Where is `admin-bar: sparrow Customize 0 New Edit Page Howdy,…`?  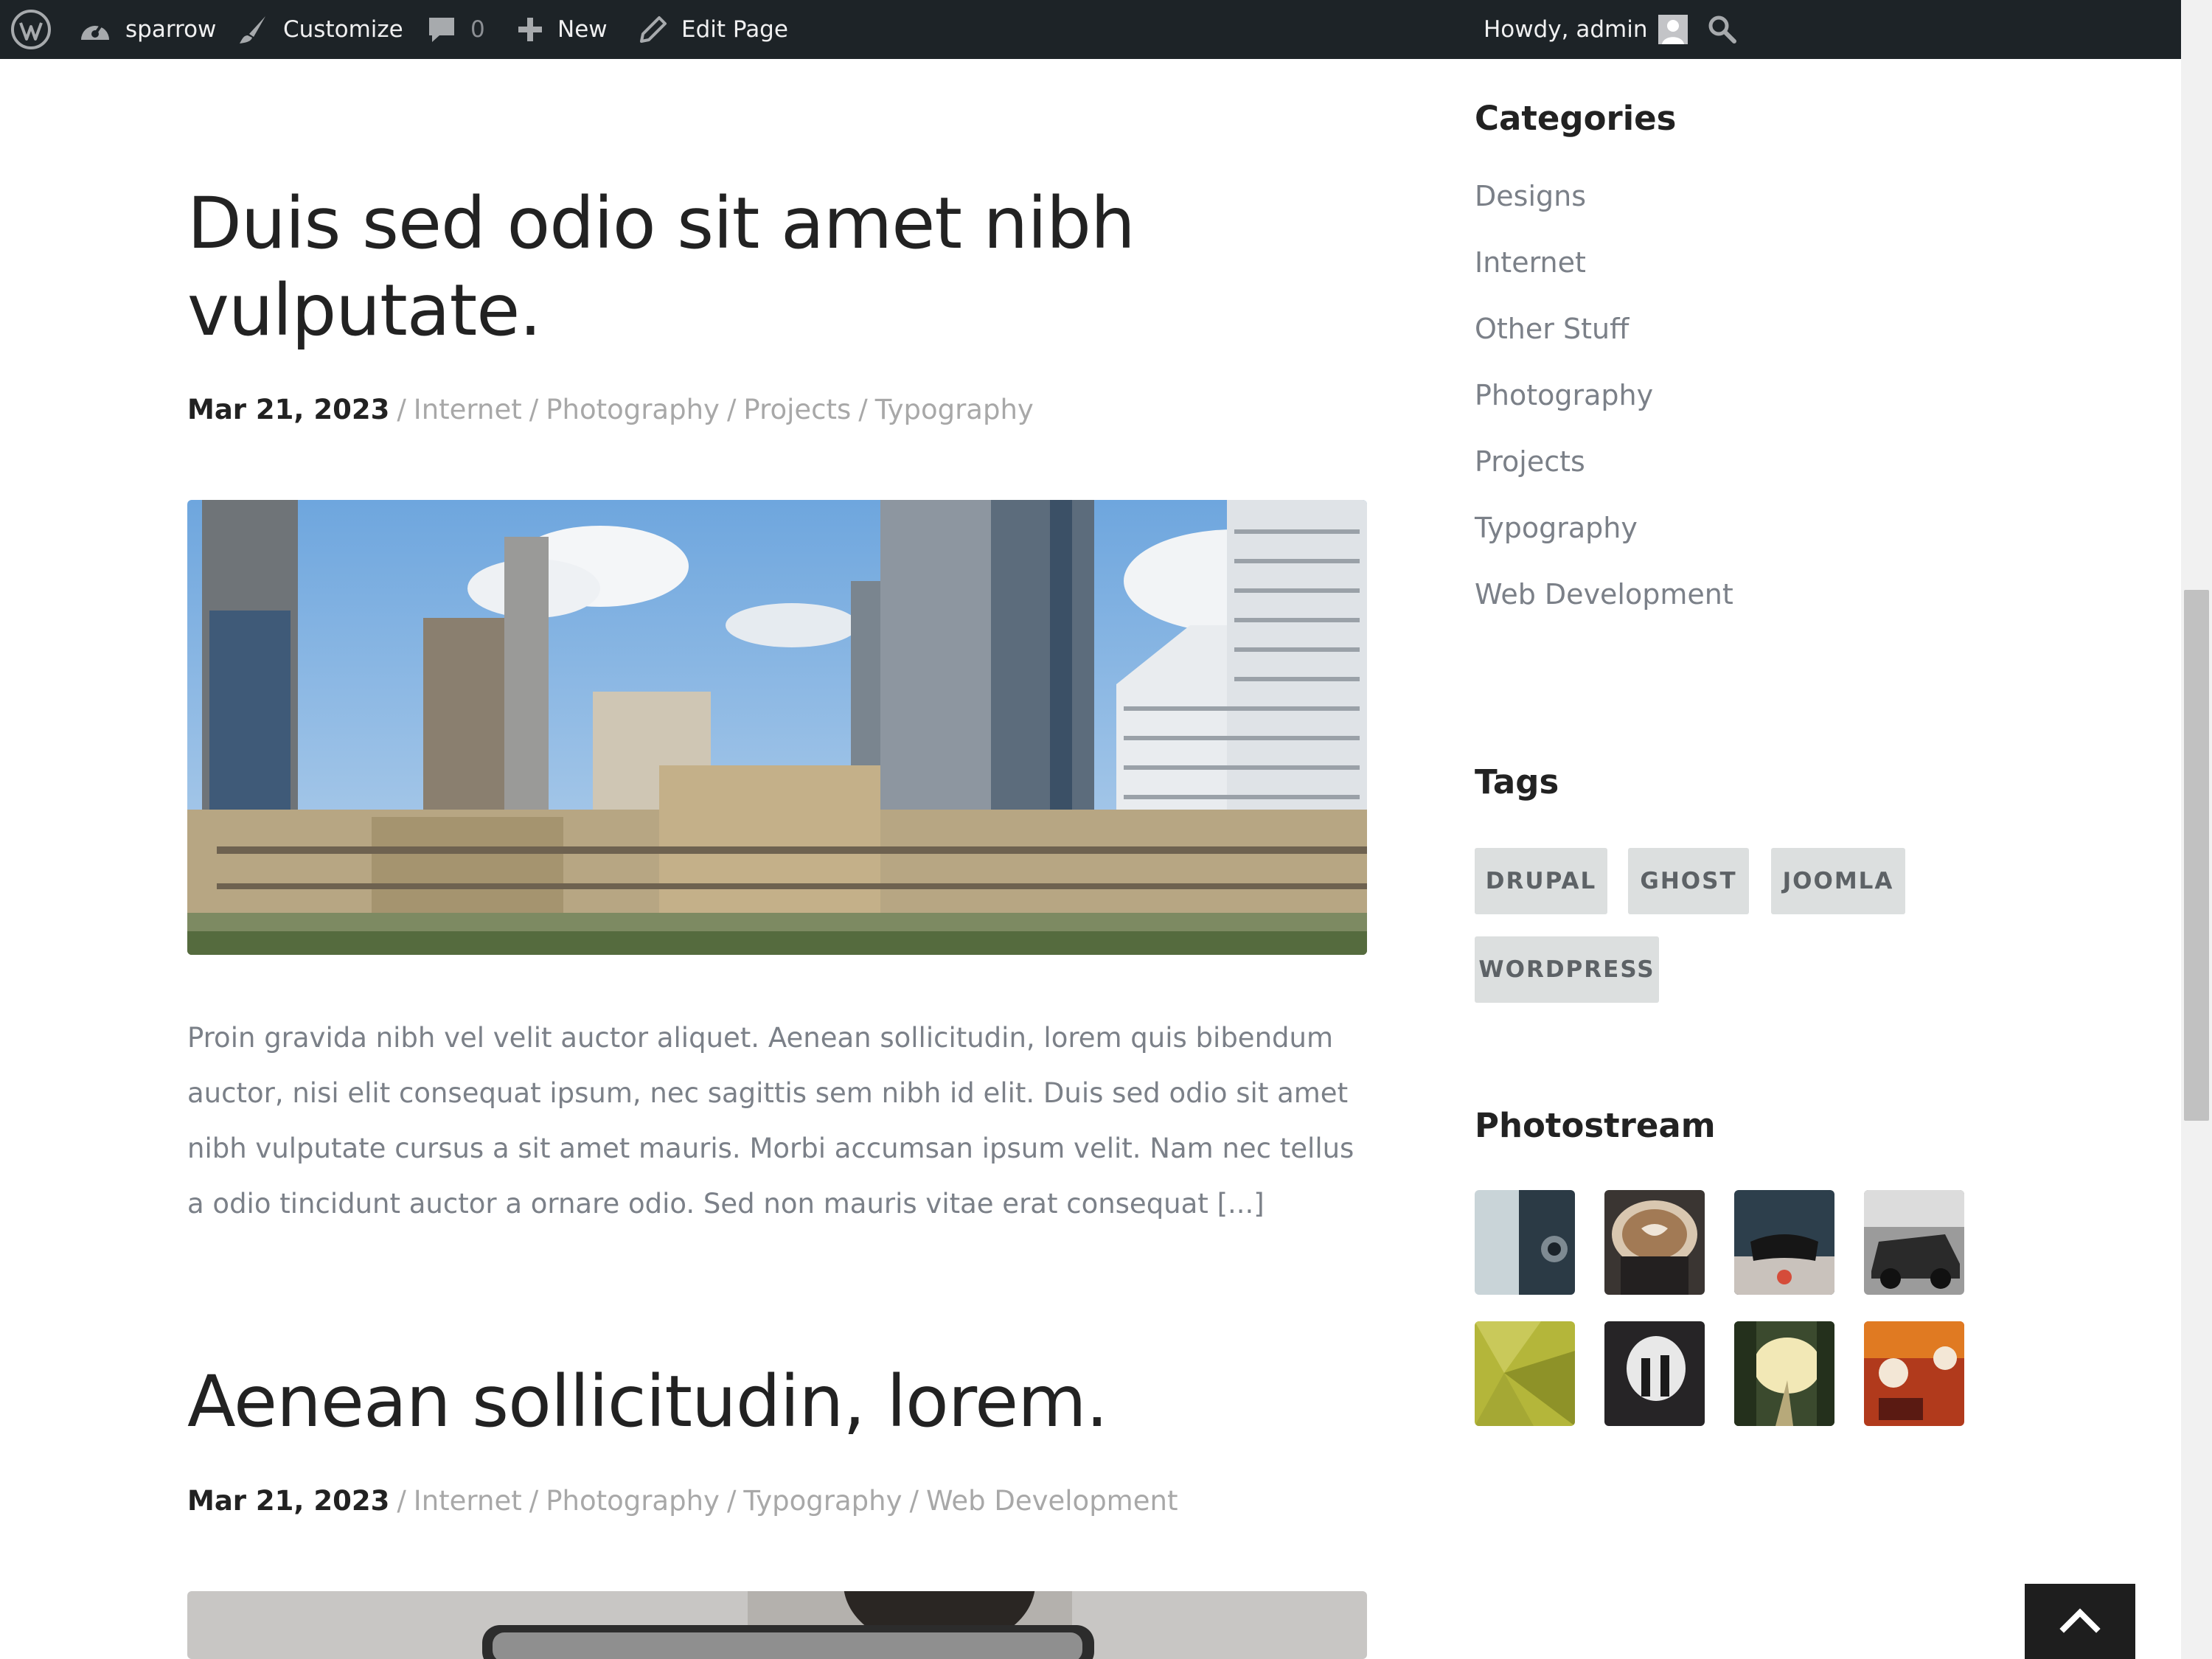
admin-bar: sparrow Customize 0 New Edit Page Howdy,… is located at coordinates (1090, 29).